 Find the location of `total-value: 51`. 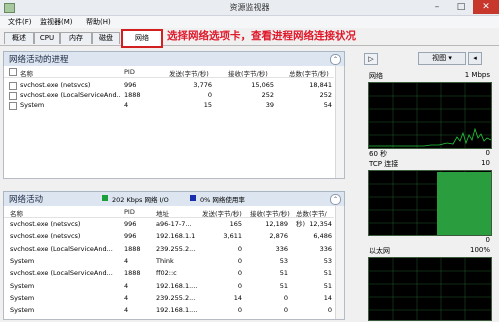

total-value: 51 is located at coordinates (327, 273).